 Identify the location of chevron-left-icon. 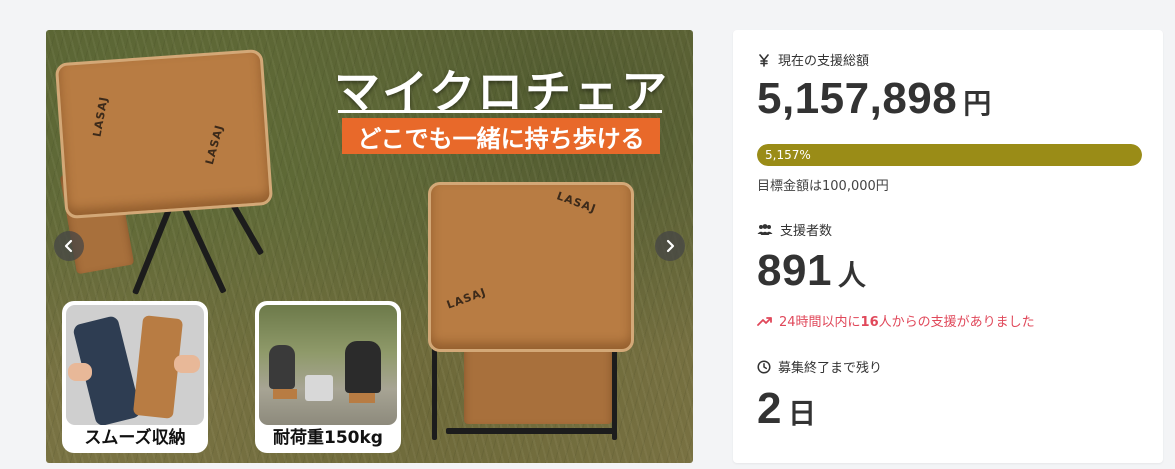
(68, 246).